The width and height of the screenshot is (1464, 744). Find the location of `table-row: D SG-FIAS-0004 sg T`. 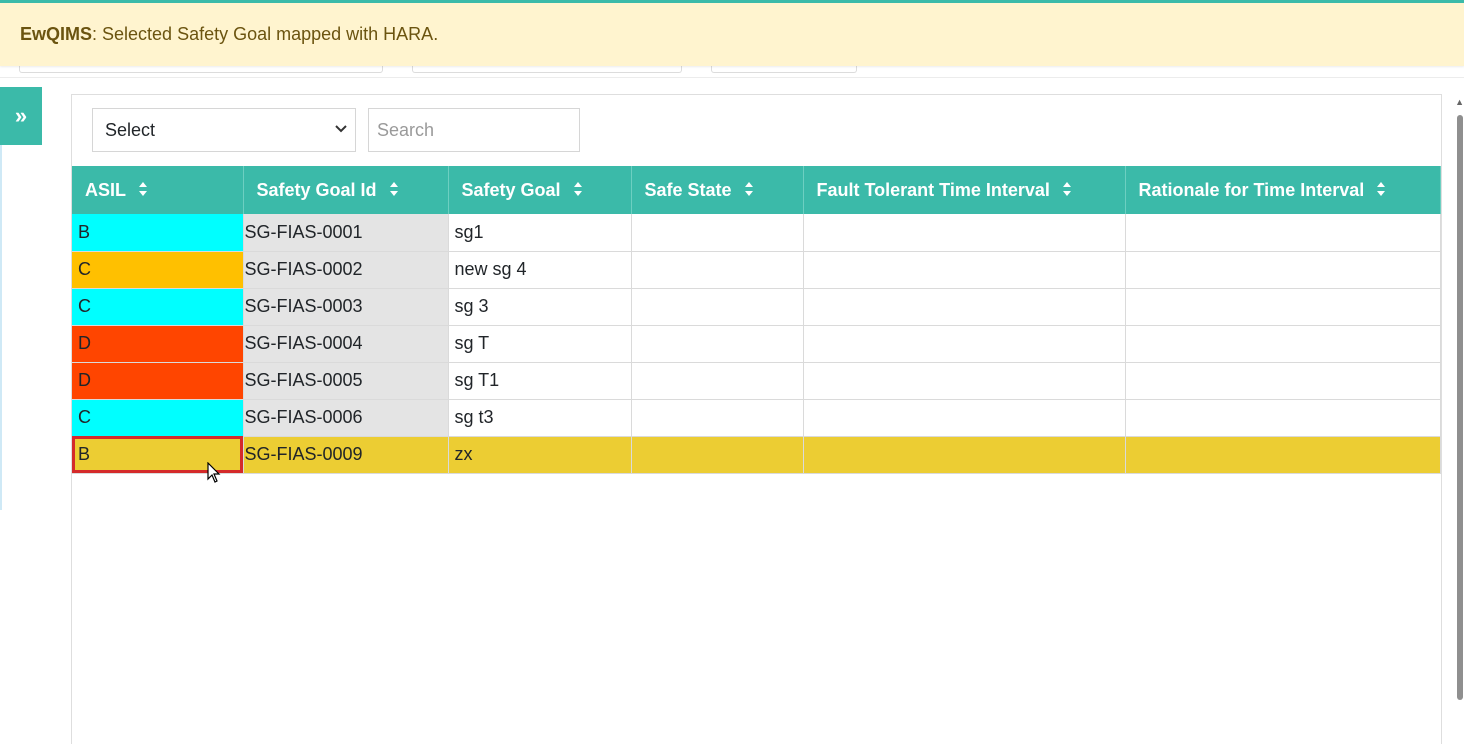

table-row: D SG-FIAS-0004 sg T is located at coordinates (756, 344).